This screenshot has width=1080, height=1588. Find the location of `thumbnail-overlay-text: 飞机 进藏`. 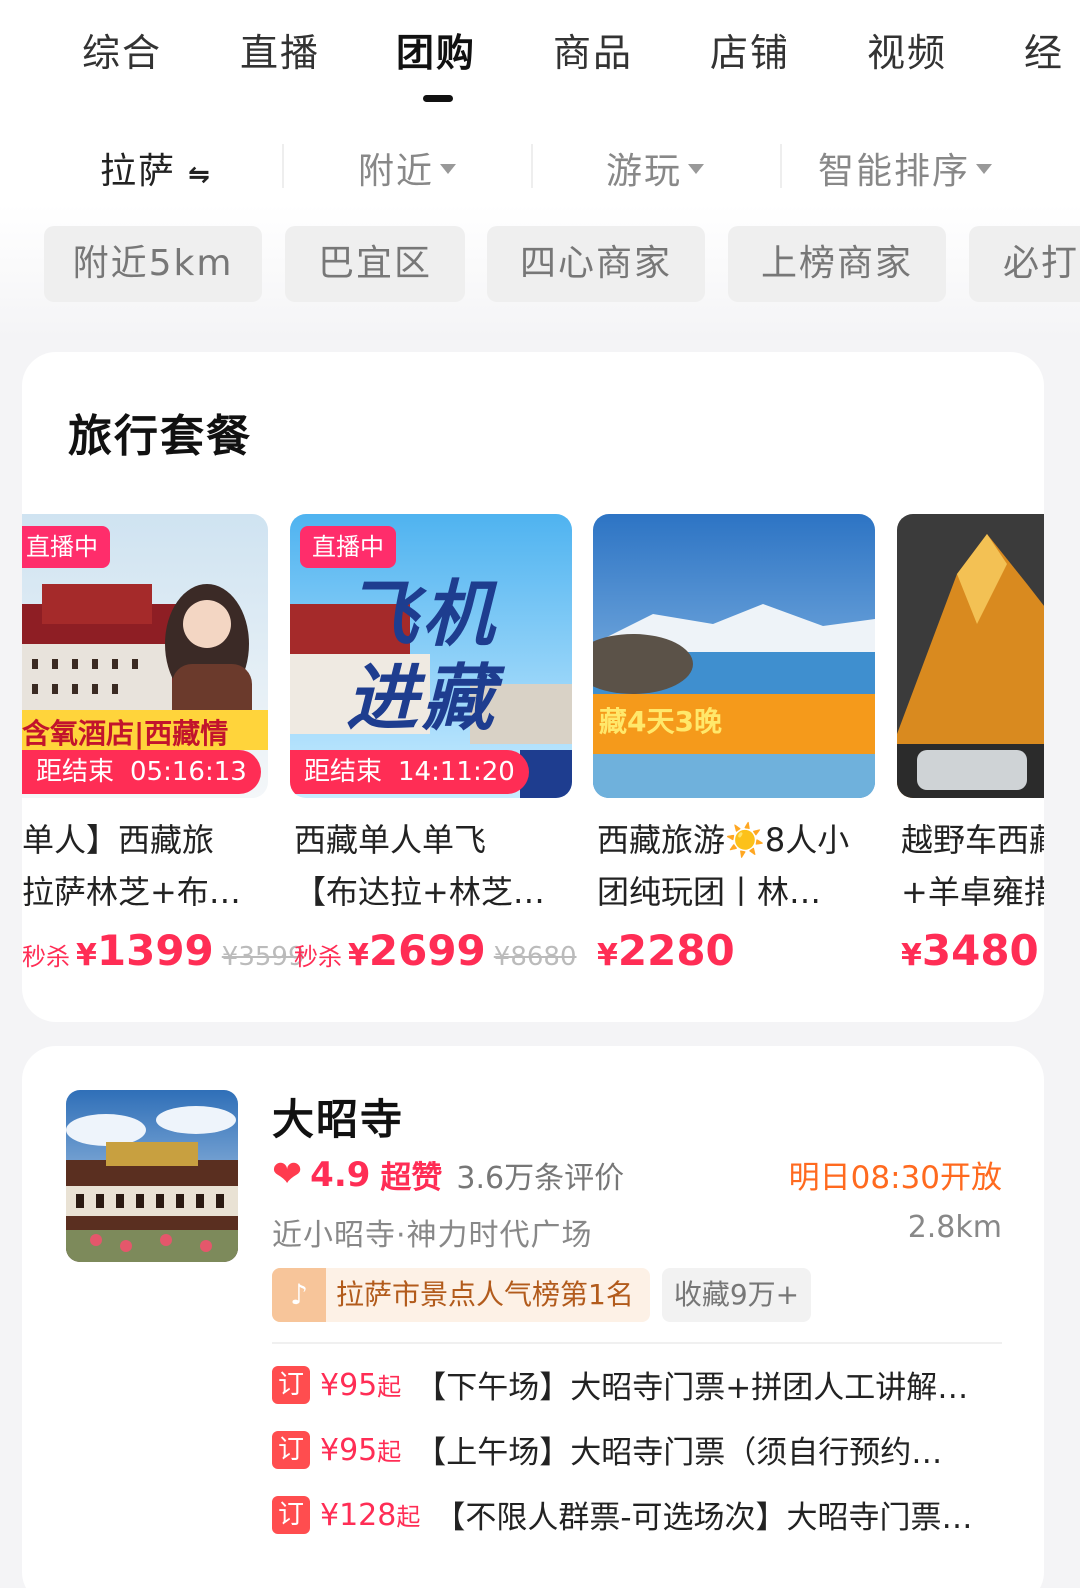

thumbnail-overlay-text: 飞机 进藏 is located at coordinates (422, 656).